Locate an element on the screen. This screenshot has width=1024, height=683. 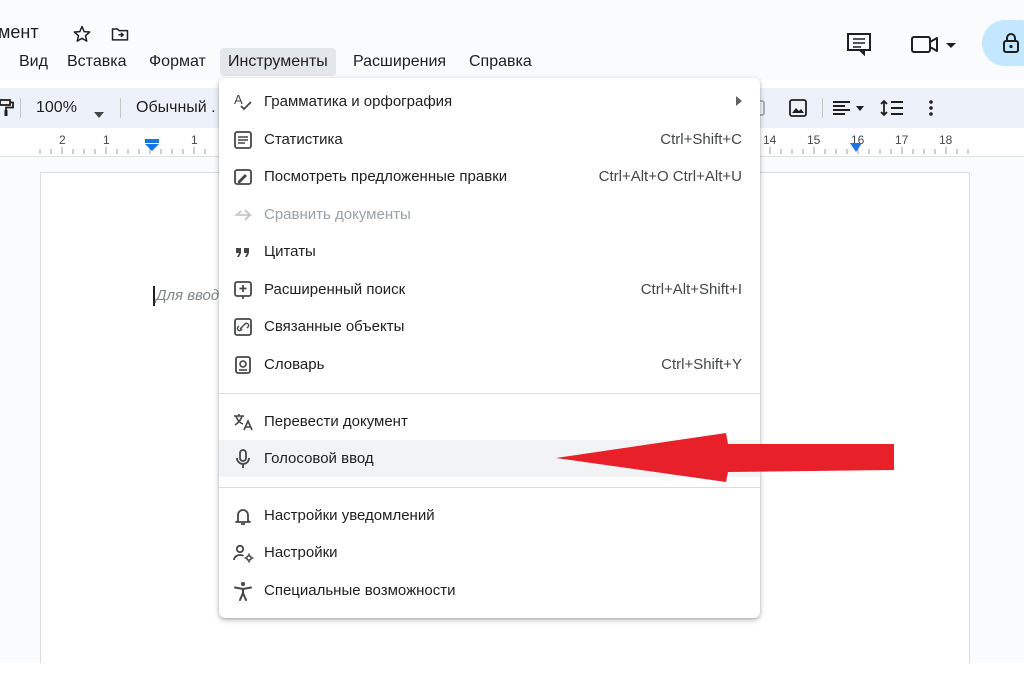
document-title: мент is located at coordinates (19, 32).